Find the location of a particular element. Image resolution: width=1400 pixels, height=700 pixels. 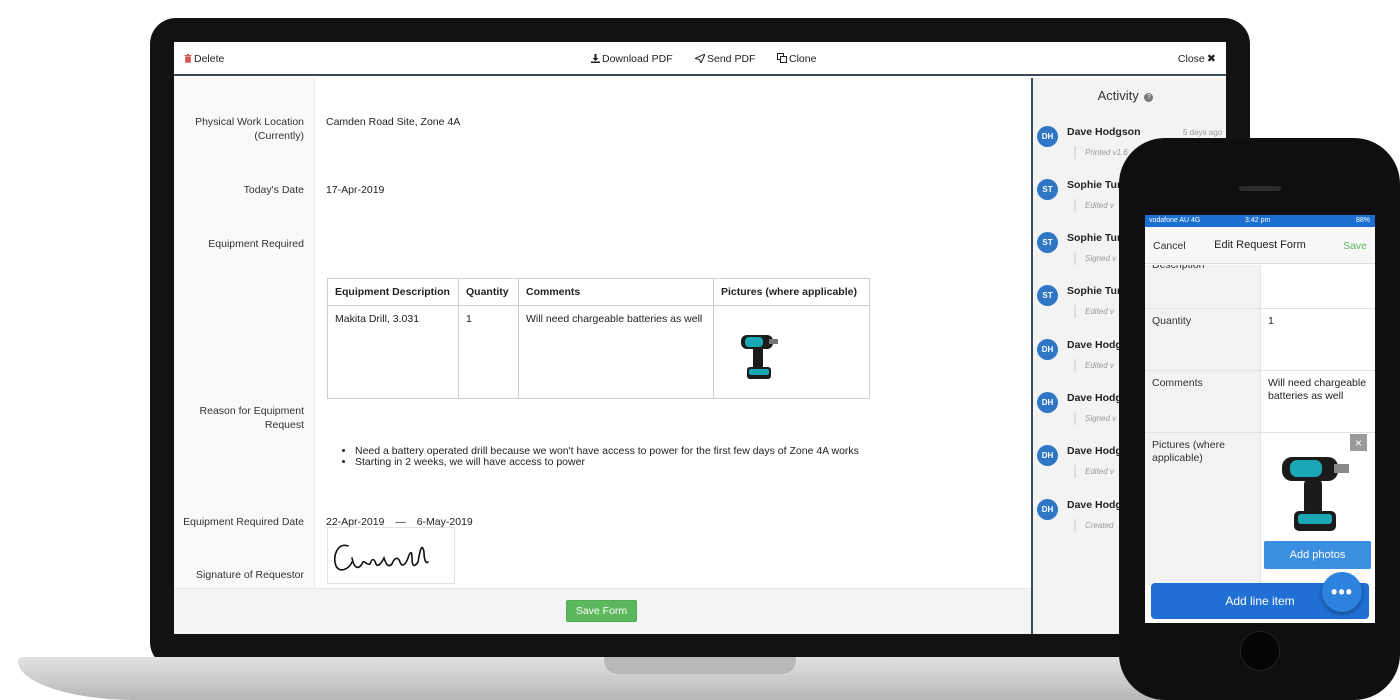

close-label: Close is located at coordinates (1191, 59).